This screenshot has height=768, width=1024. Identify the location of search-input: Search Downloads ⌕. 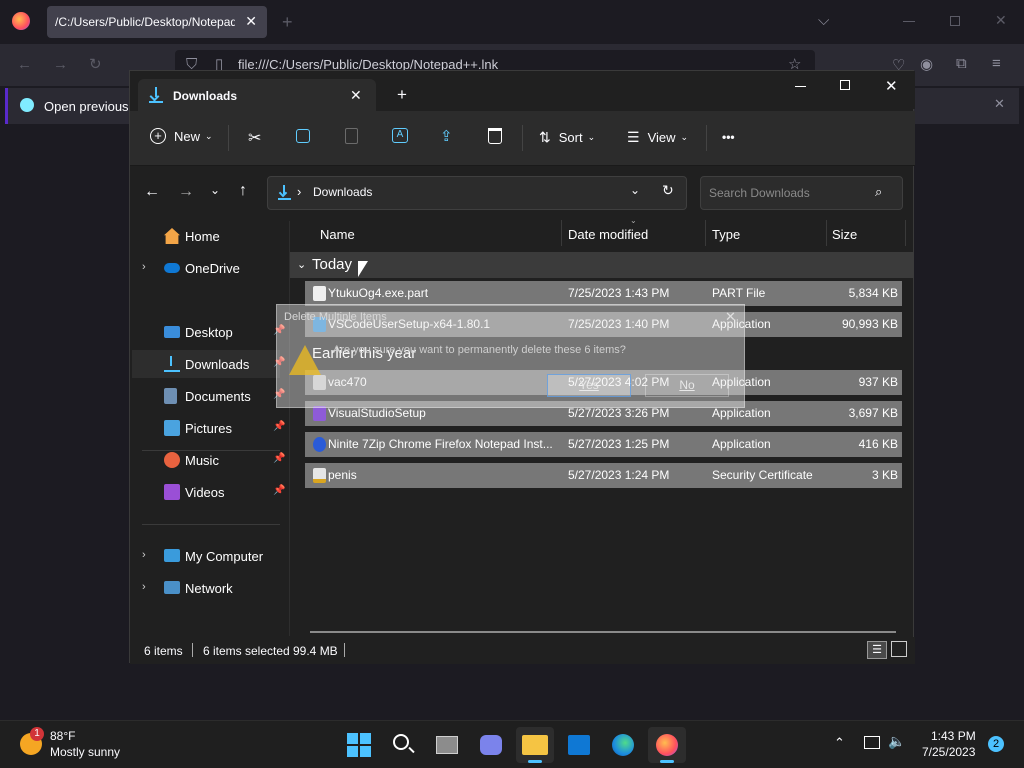
(801, 193).